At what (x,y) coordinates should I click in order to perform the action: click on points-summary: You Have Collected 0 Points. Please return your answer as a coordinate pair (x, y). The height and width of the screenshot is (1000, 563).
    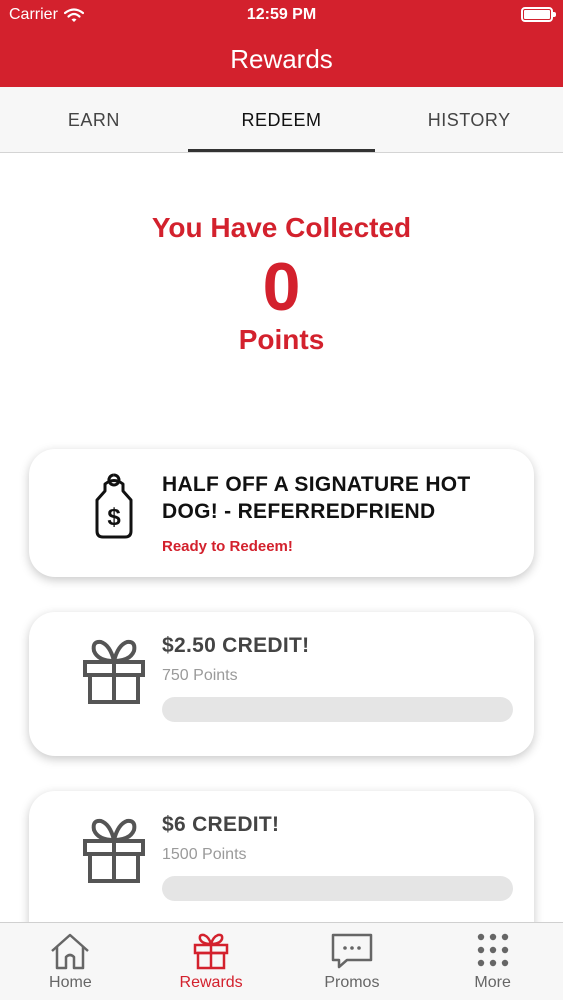
    Looking at the image, I should click on (281, 284).